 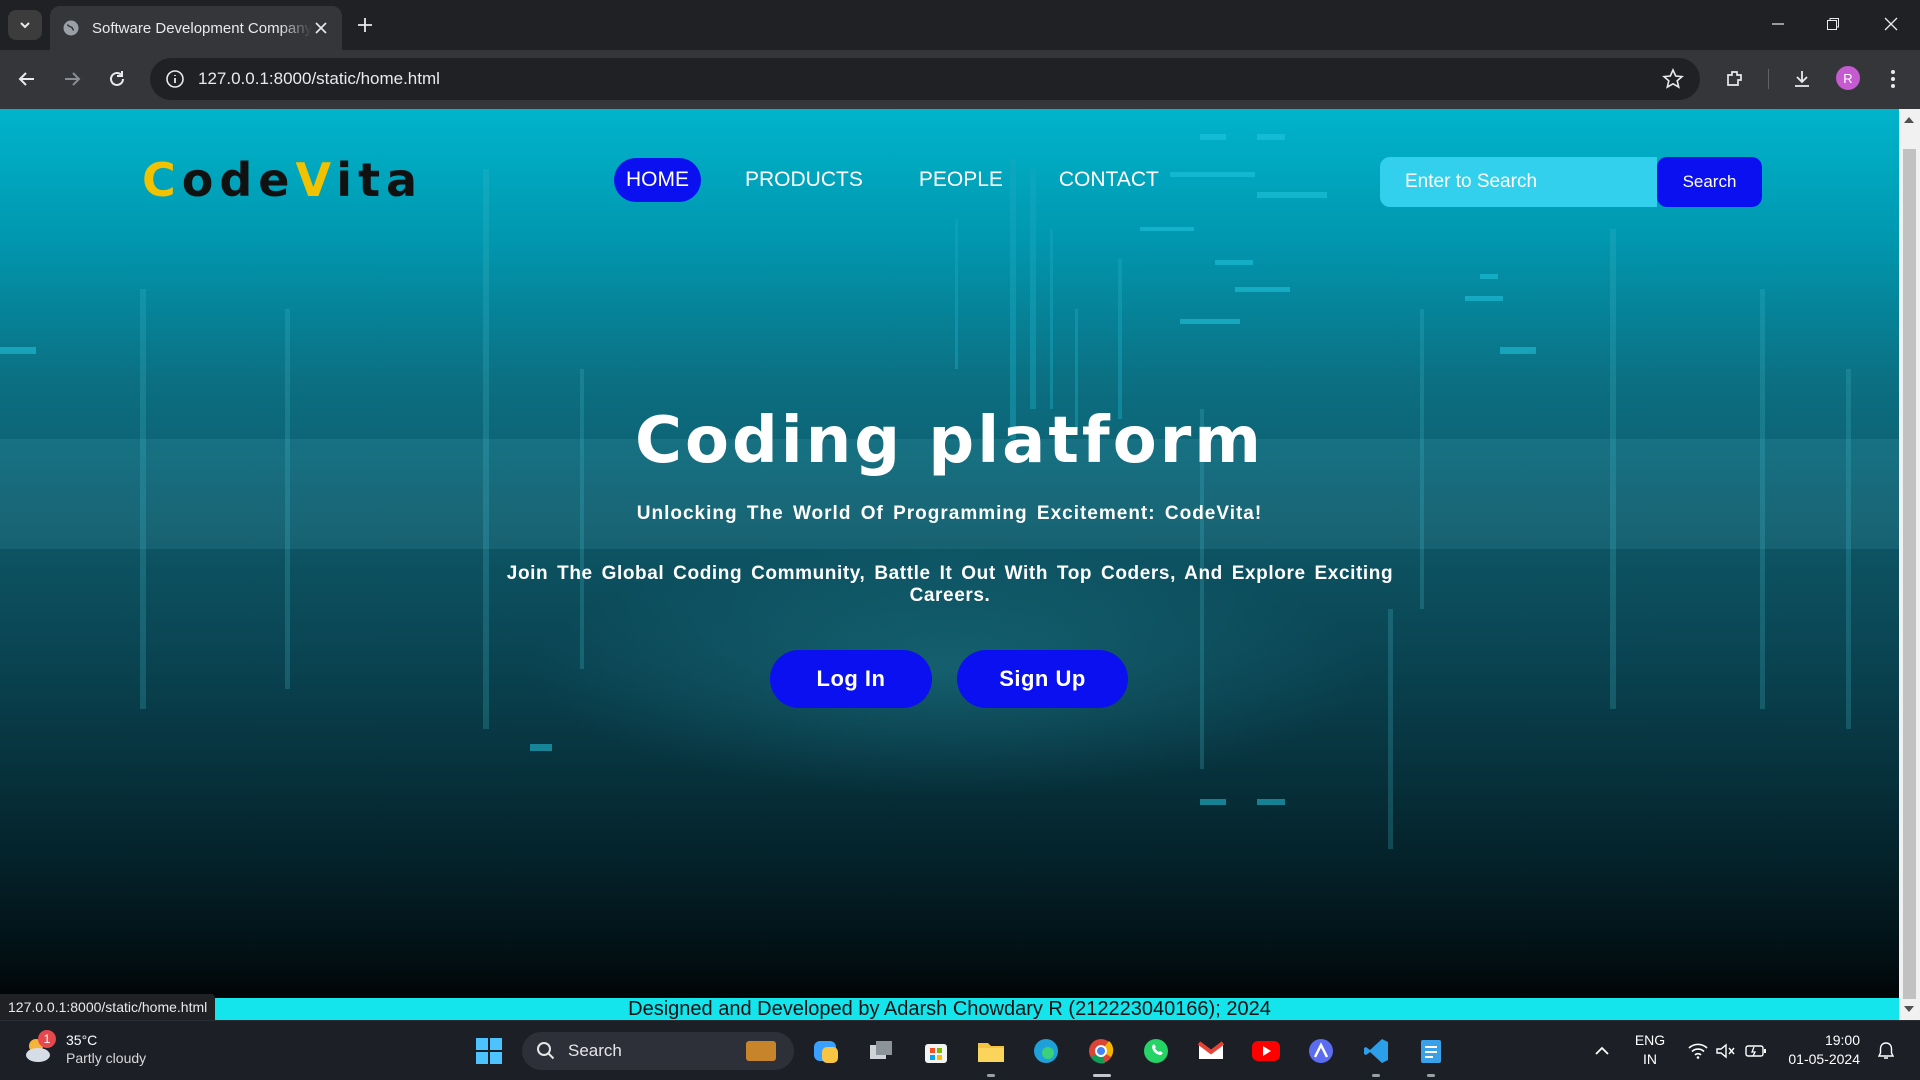 I want to click on restore-button, so click(x=1833, y=24).